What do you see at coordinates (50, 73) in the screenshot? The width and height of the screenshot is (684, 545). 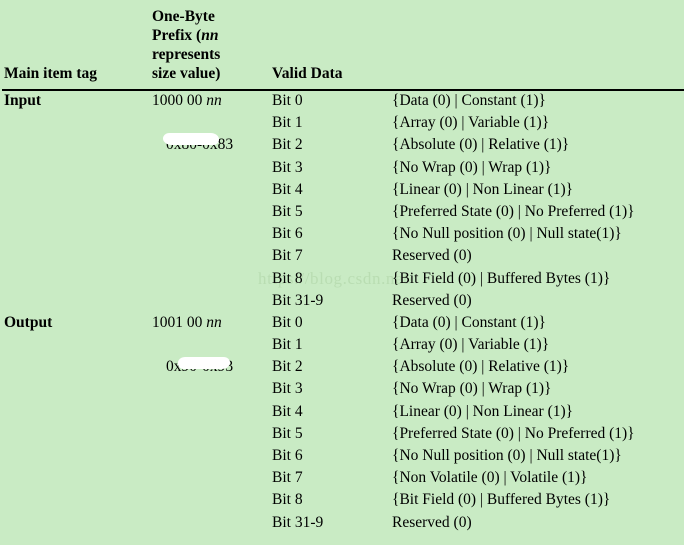 I see `column-header-main-item-tag: Main item tag` at bounding box center [50, 73].